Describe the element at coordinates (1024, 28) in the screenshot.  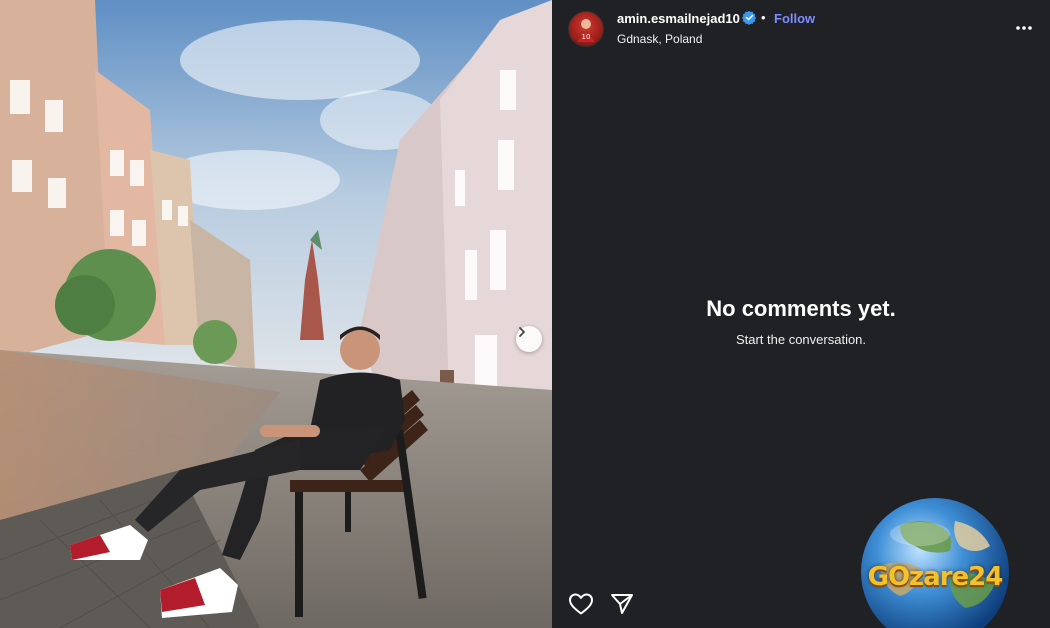
I see `more-options-icon` at that location.